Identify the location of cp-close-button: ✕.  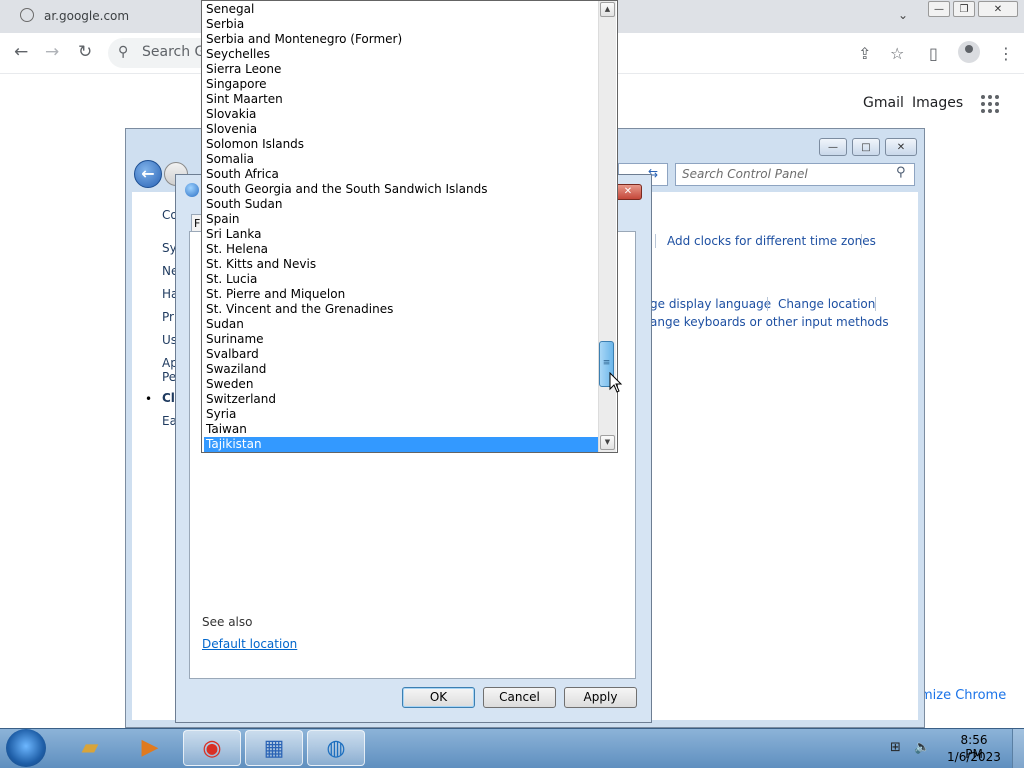
(901, 147).